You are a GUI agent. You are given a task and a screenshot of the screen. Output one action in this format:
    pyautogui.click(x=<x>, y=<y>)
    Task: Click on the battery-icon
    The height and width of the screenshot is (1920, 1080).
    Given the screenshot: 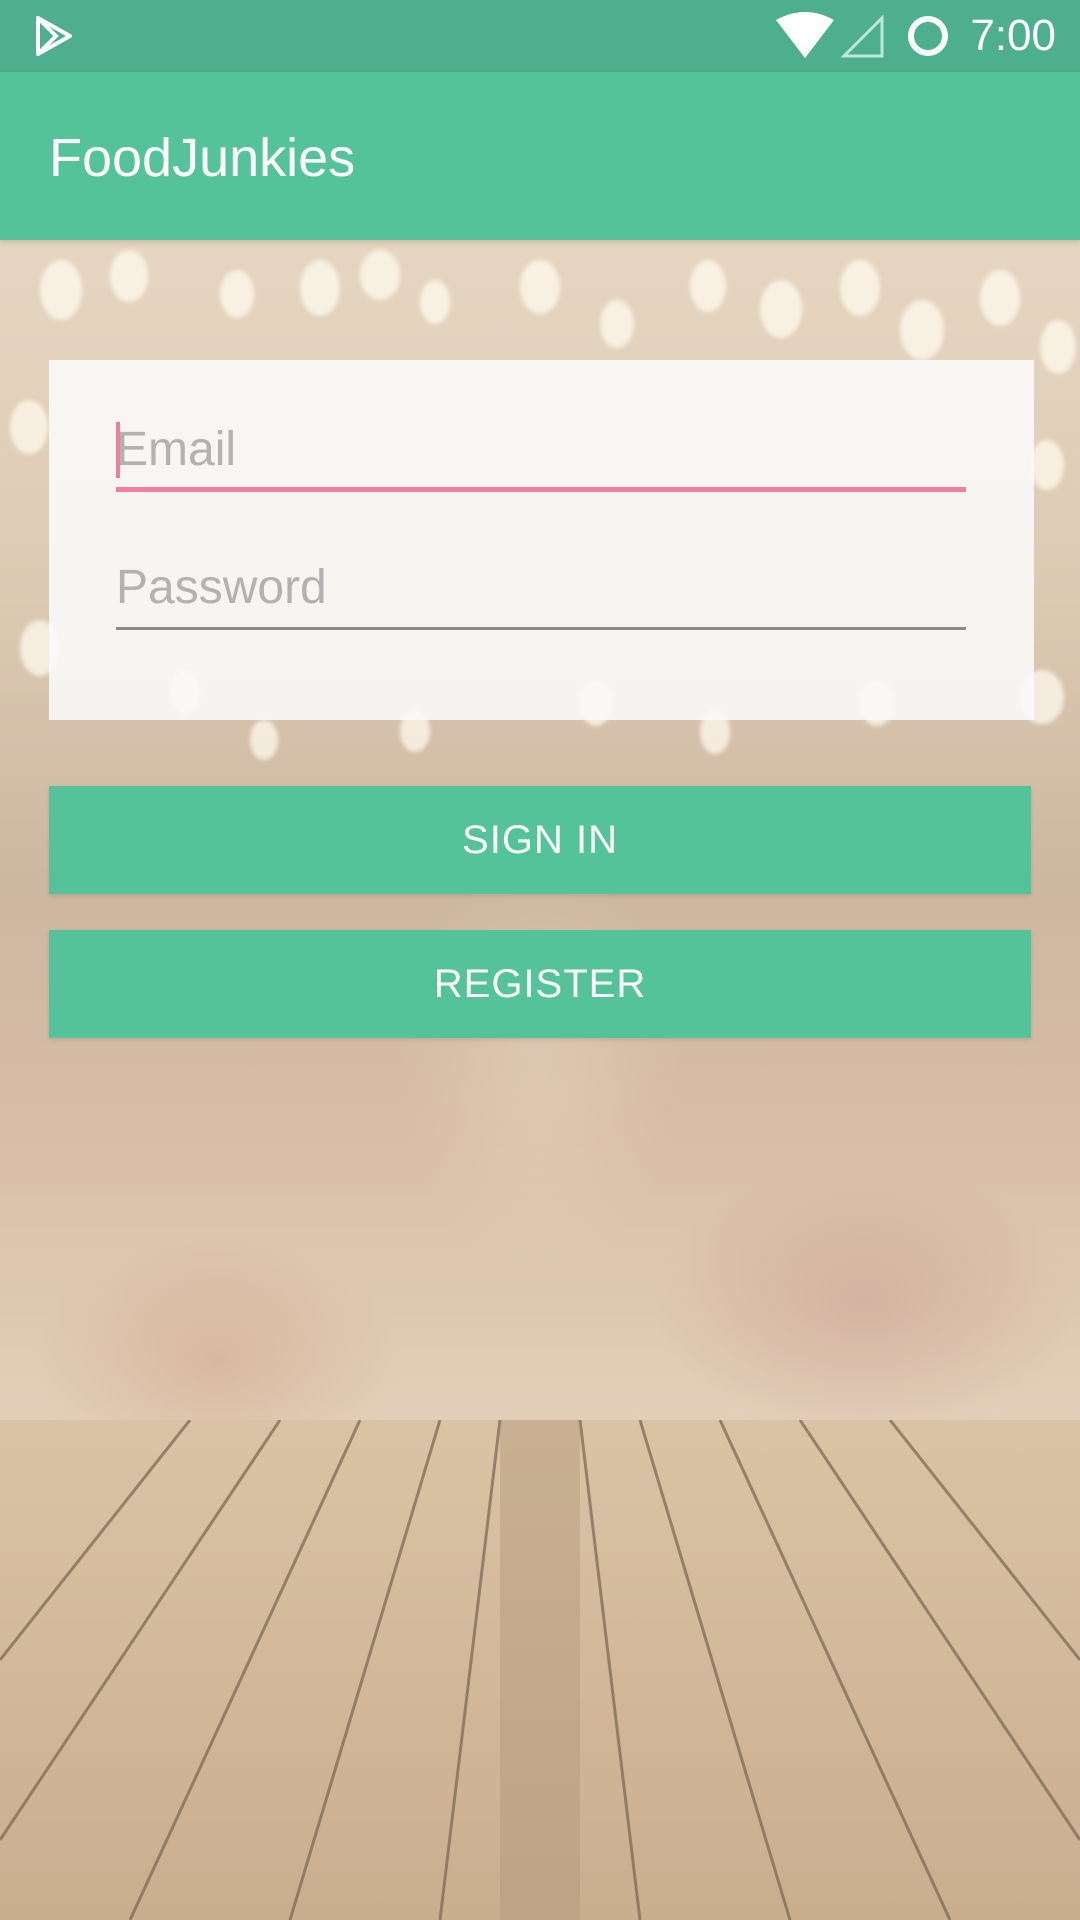 What is the action you would take?
    pyautogui.click(x=928, y=36)
    